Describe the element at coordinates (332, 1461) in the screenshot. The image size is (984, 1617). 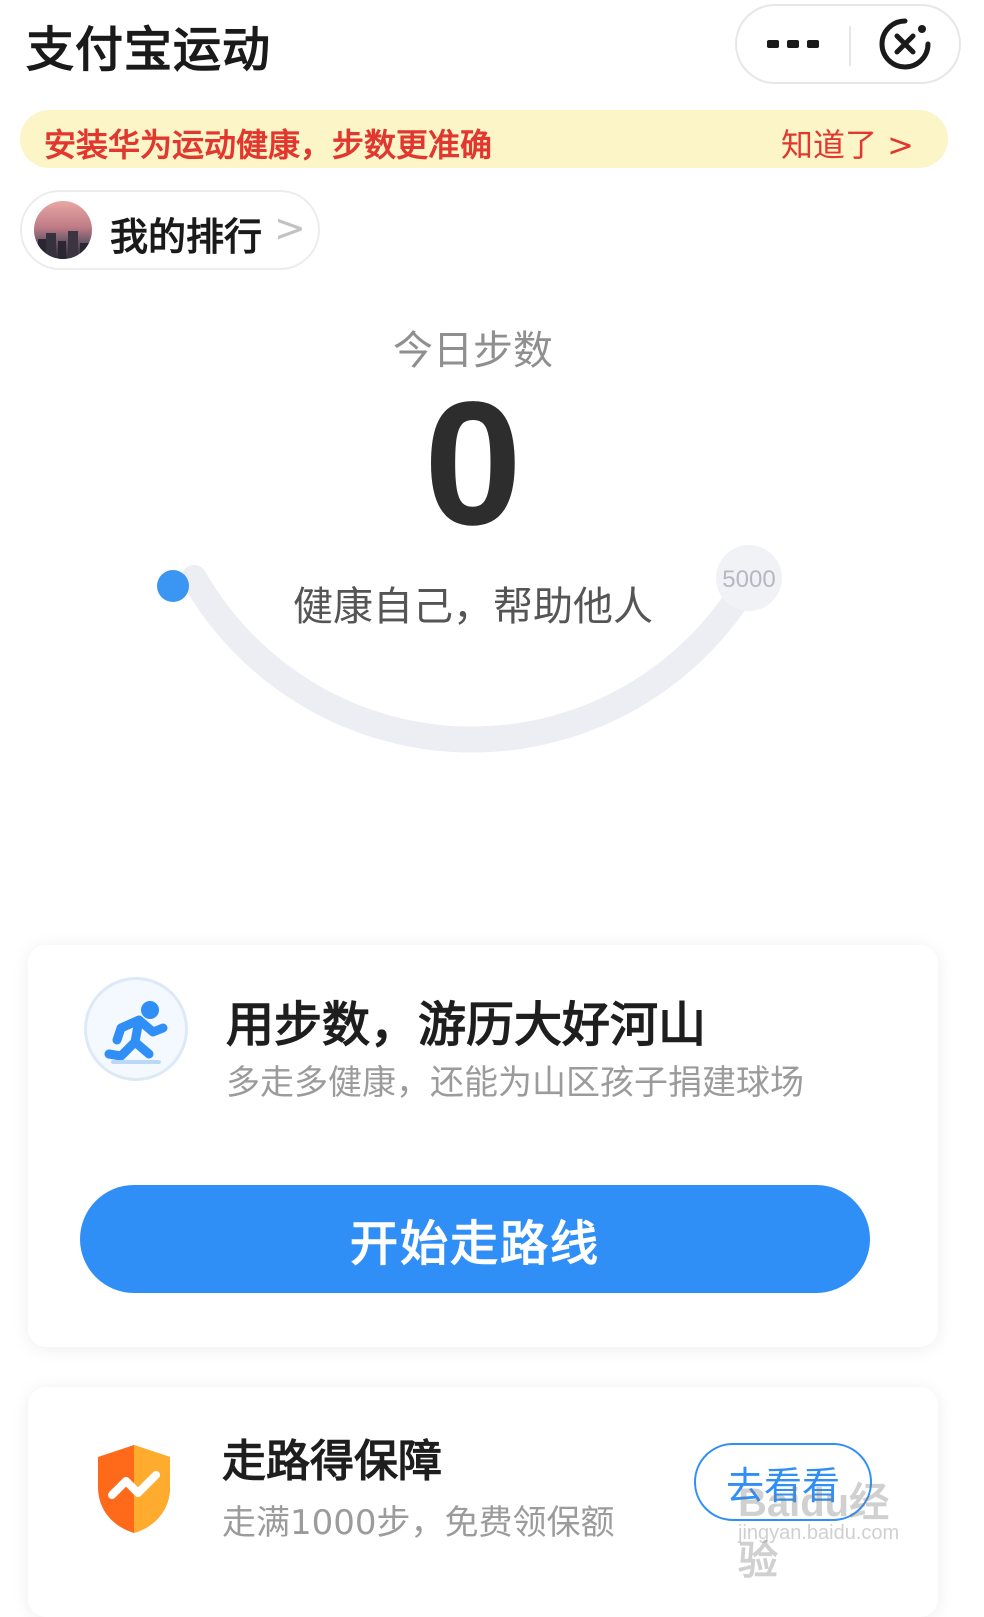
I see `insurance-card-title: 走路得保障` at that location.